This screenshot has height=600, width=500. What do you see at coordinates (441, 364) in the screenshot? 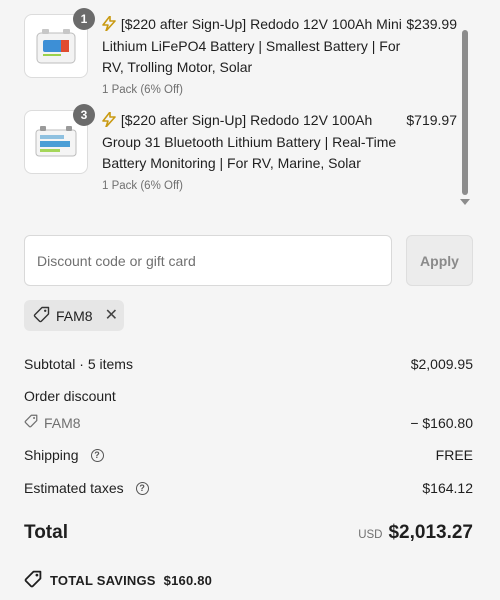
I see `subtotal-value: $2,009.95` at bounding box center [441, 364].